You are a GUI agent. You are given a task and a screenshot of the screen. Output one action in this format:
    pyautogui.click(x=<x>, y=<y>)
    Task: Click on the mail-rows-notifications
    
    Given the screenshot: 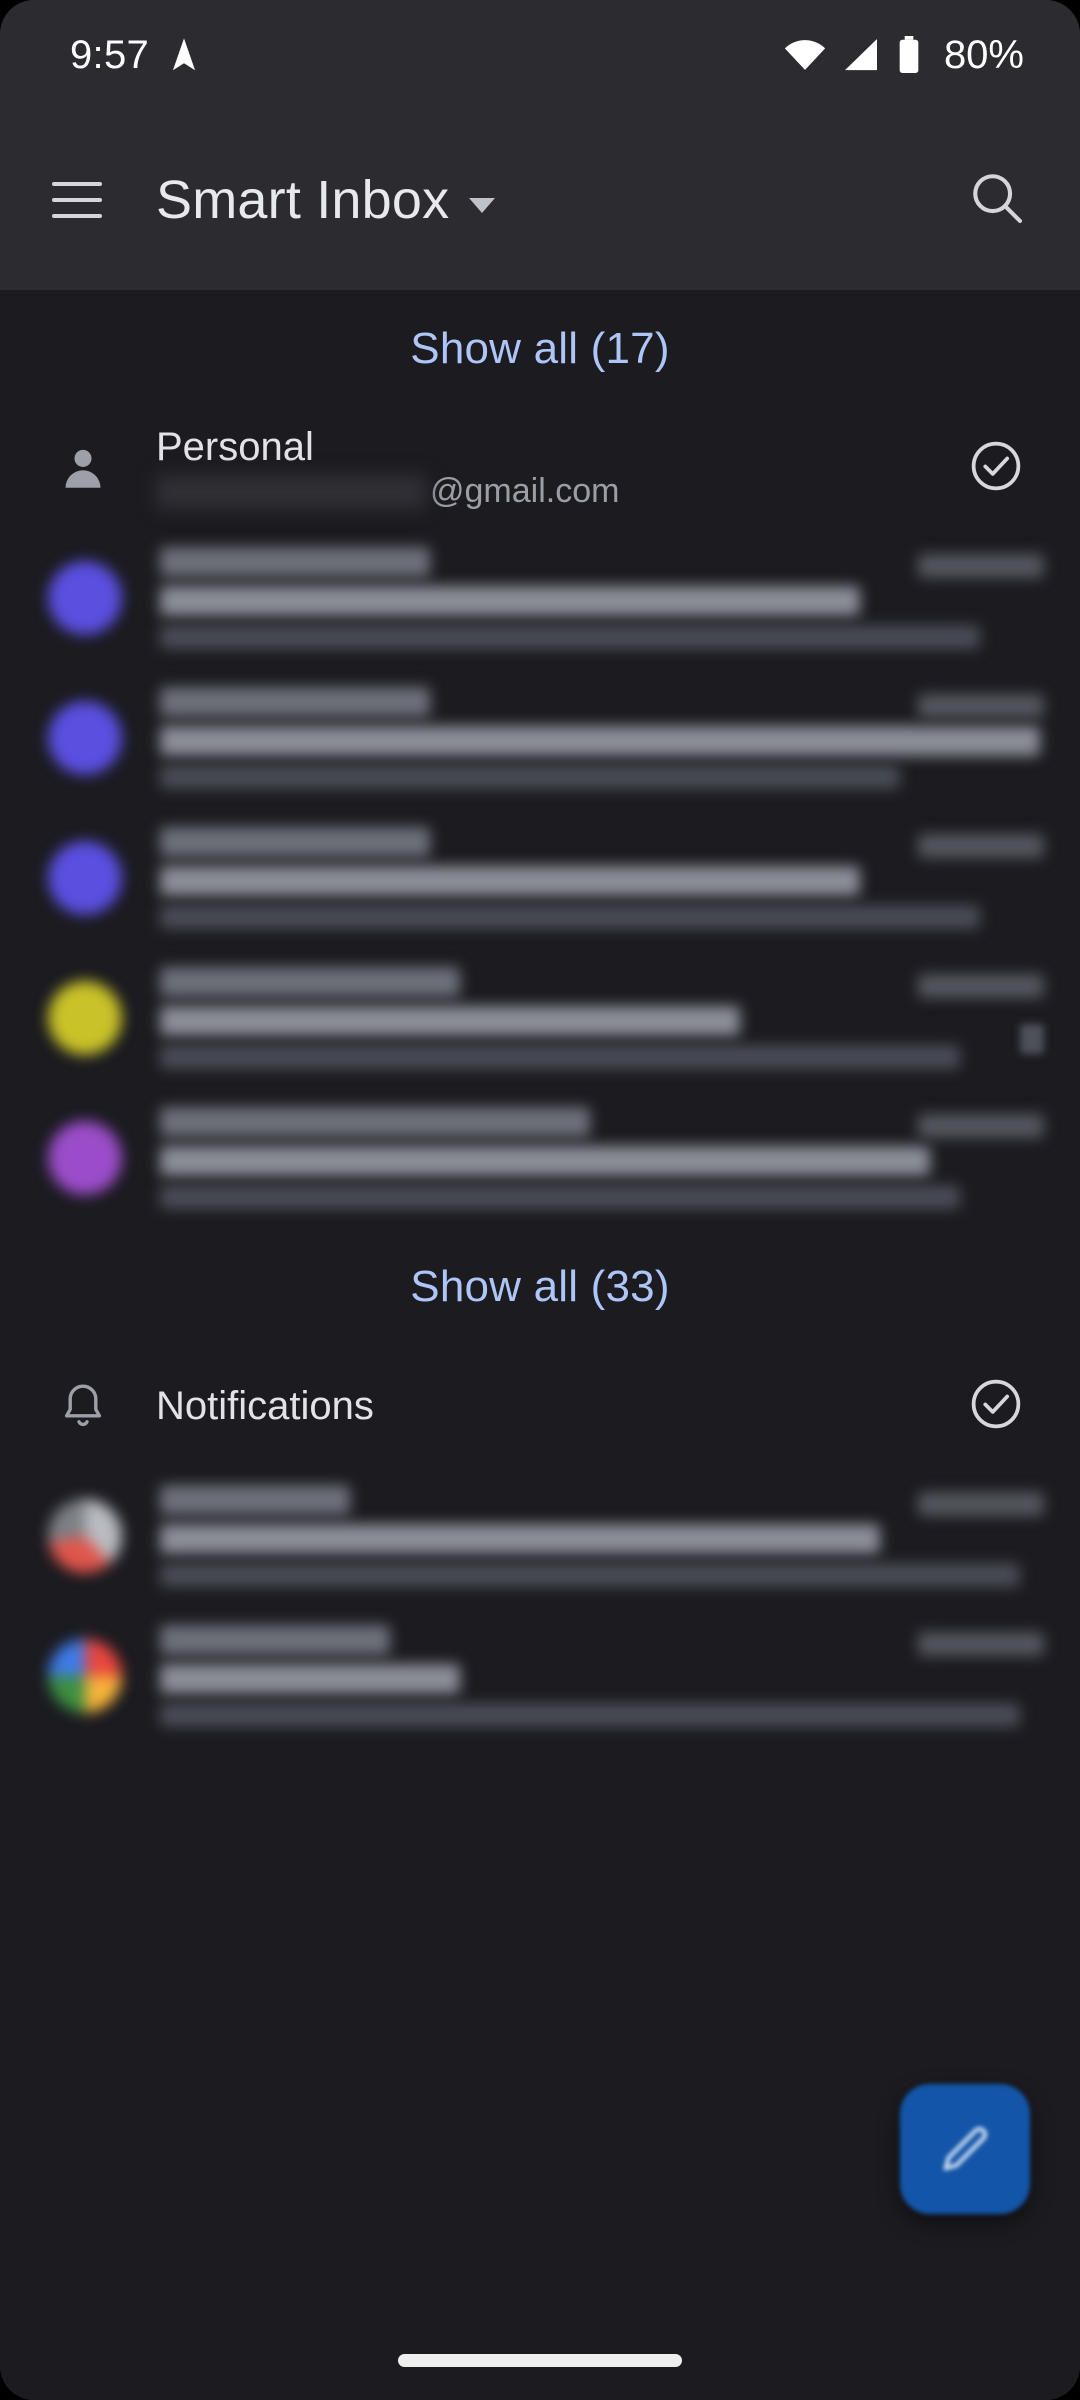 What is the action you would take?
    pyautogui.click(x=540, y=1606)
    